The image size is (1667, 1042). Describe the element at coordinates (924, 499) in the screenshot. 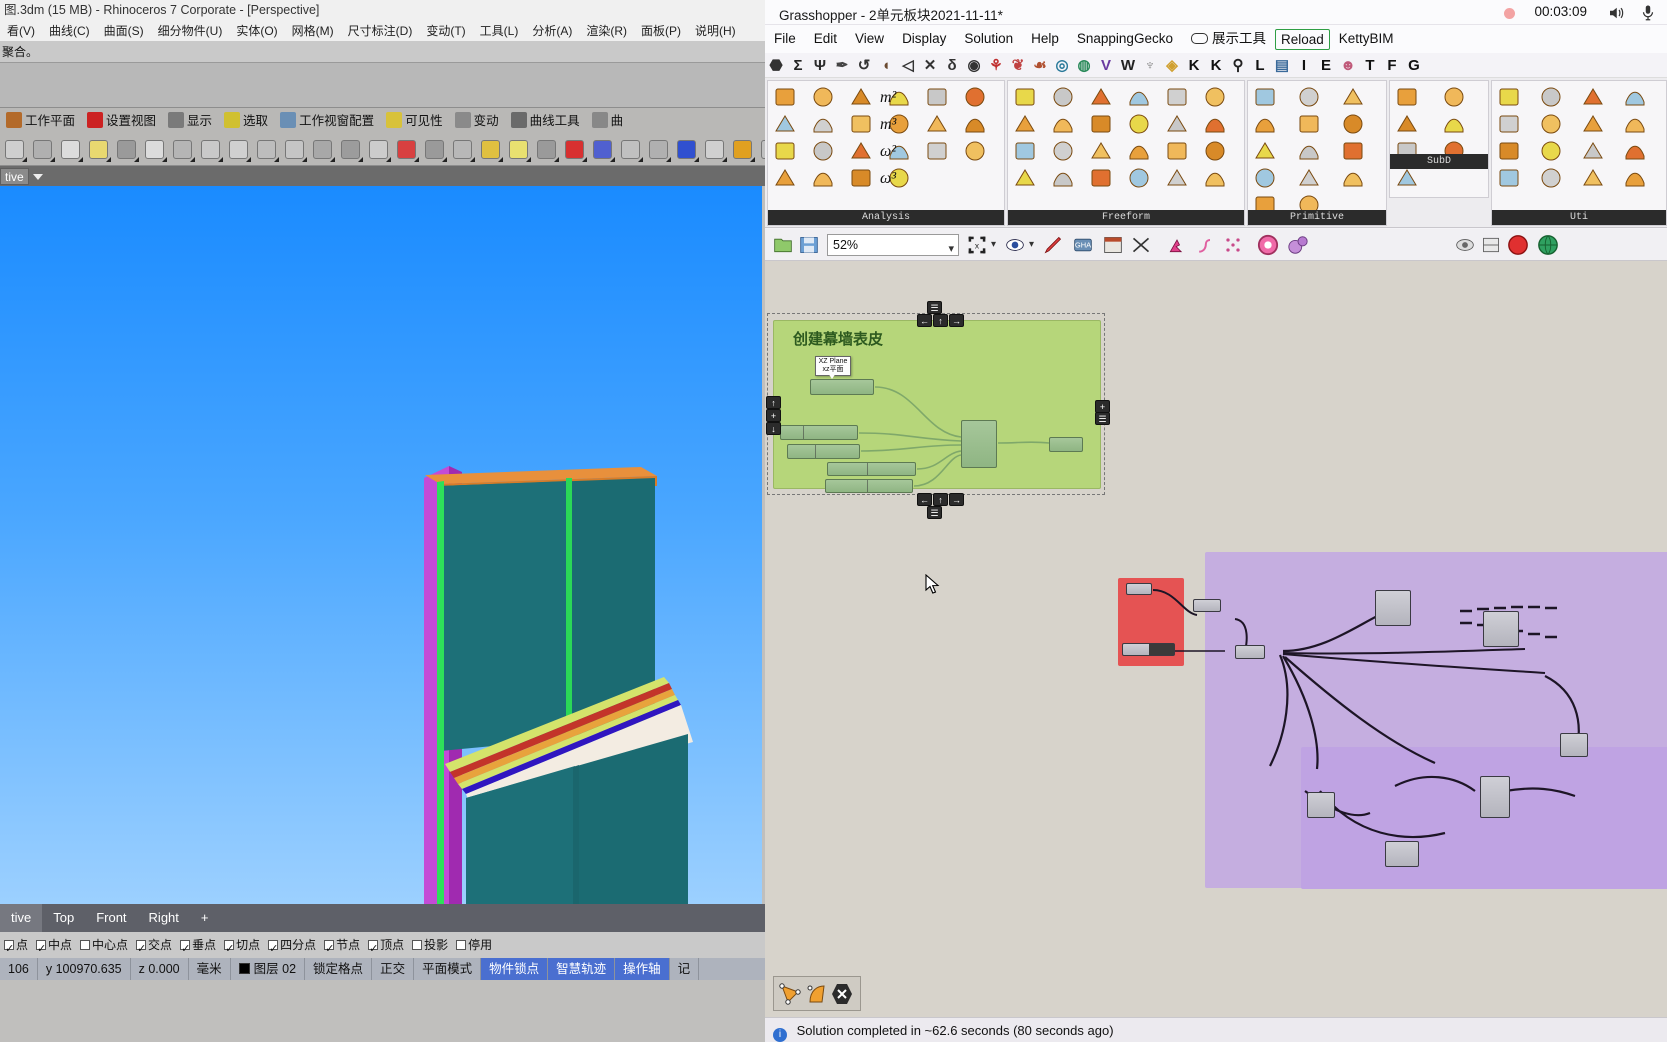

I see `group-bottom-left-nub: ←` at that location.